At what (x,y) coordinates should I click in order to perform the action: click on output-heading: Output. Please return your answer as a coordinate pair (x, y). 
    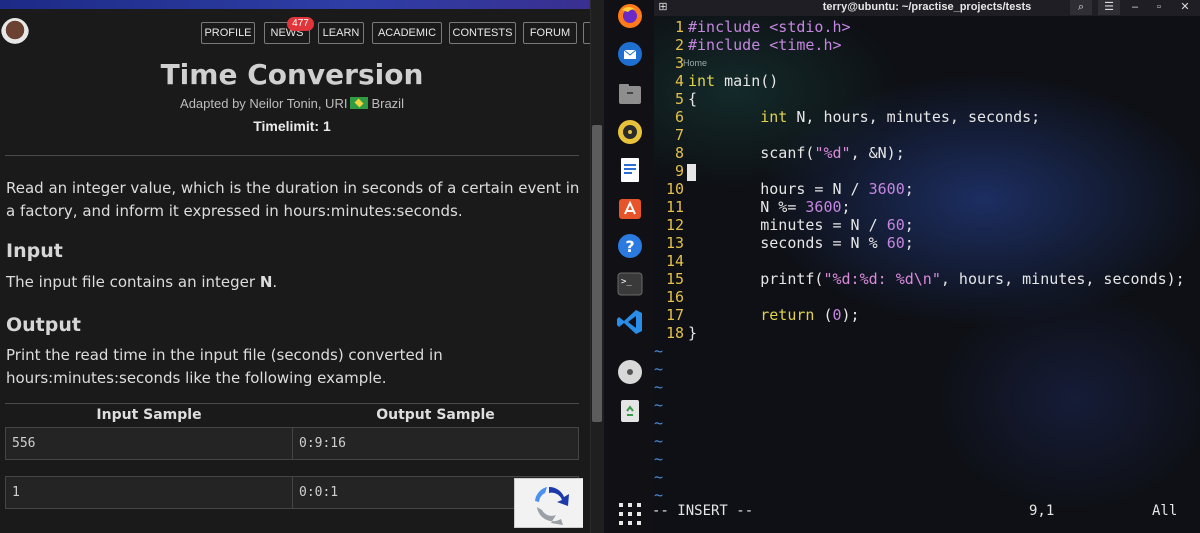
    Looking at the image, I should click on (43, 325).